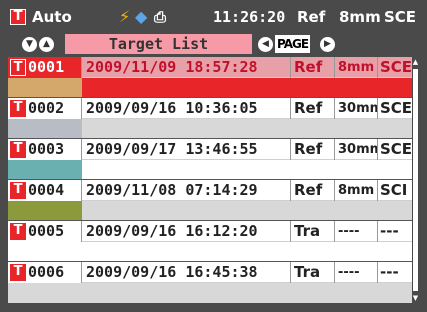 The height and width of the screenshot is (312, 427). I want to click on id-cell: T 0003, so click(45, 149).